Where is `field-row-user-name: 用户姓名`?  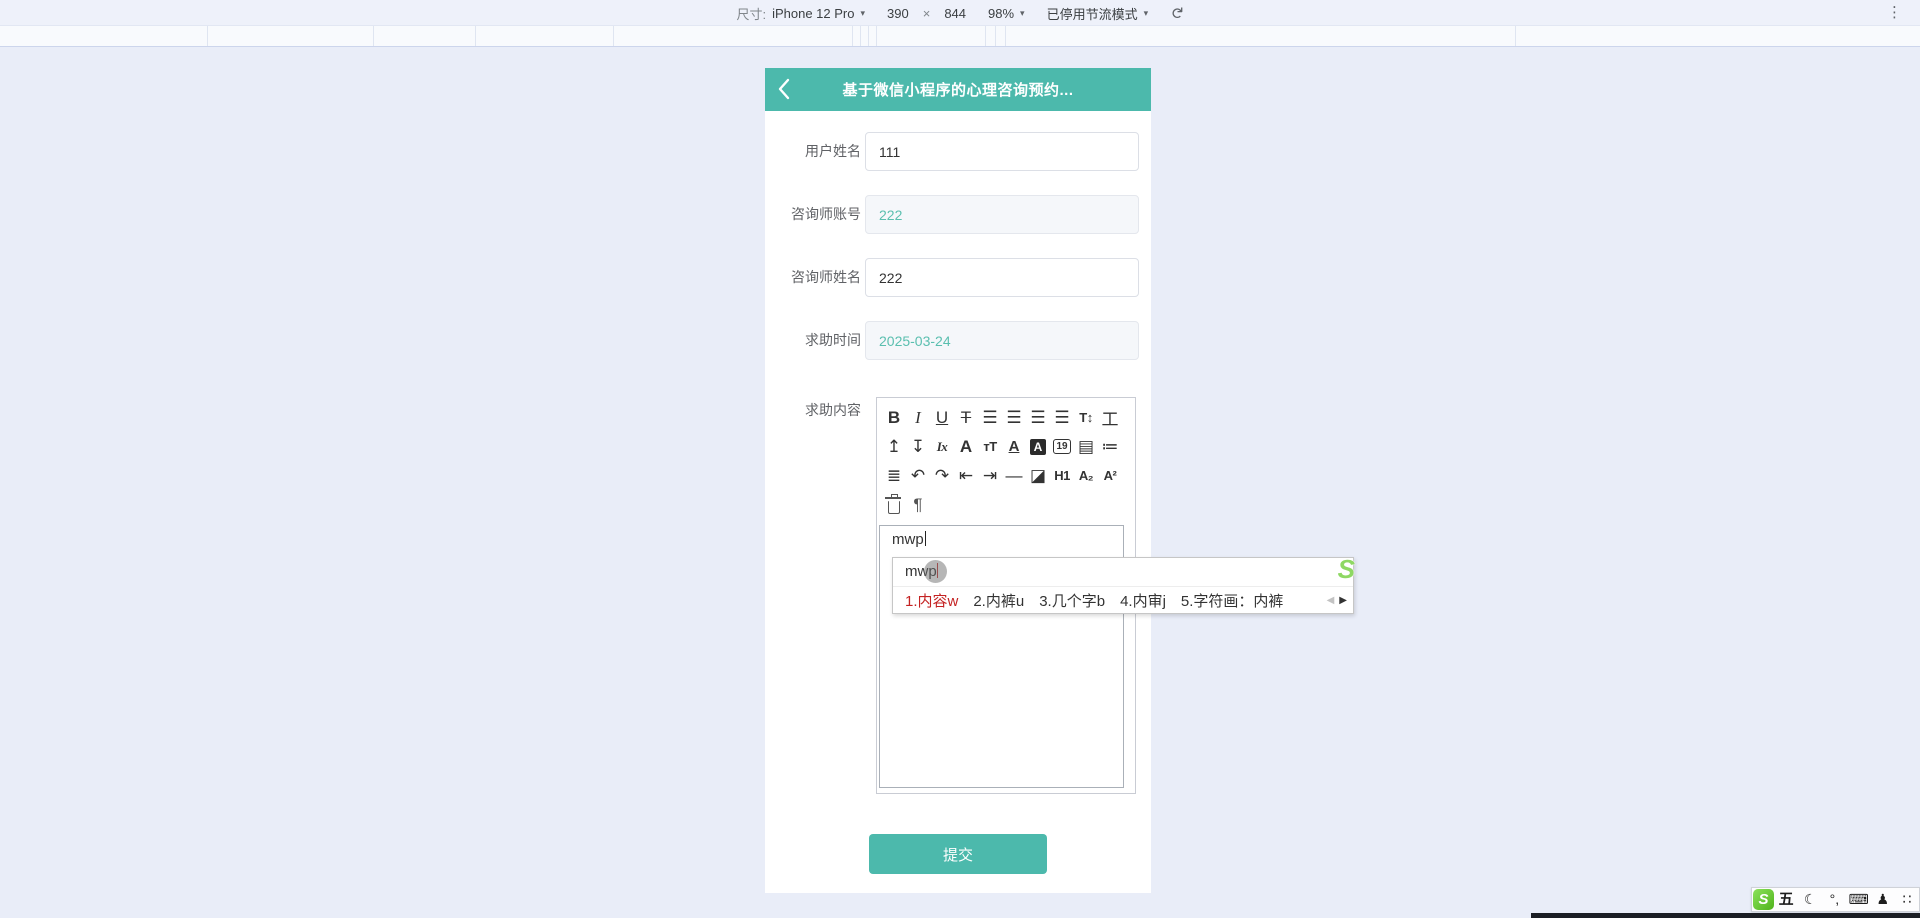
field-row-user-name: 用户姓名 is located at coordinates (958, 151).